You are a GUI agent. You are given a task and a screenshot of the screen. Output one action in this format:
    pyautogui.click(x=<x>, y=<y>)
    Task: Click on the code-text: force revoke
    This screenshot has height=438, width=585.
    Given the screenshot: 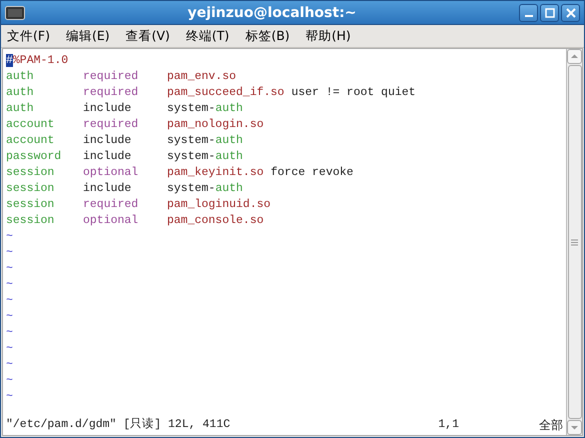 What is the action you would take?
    pyautogui.click(x=312, y=173)
    